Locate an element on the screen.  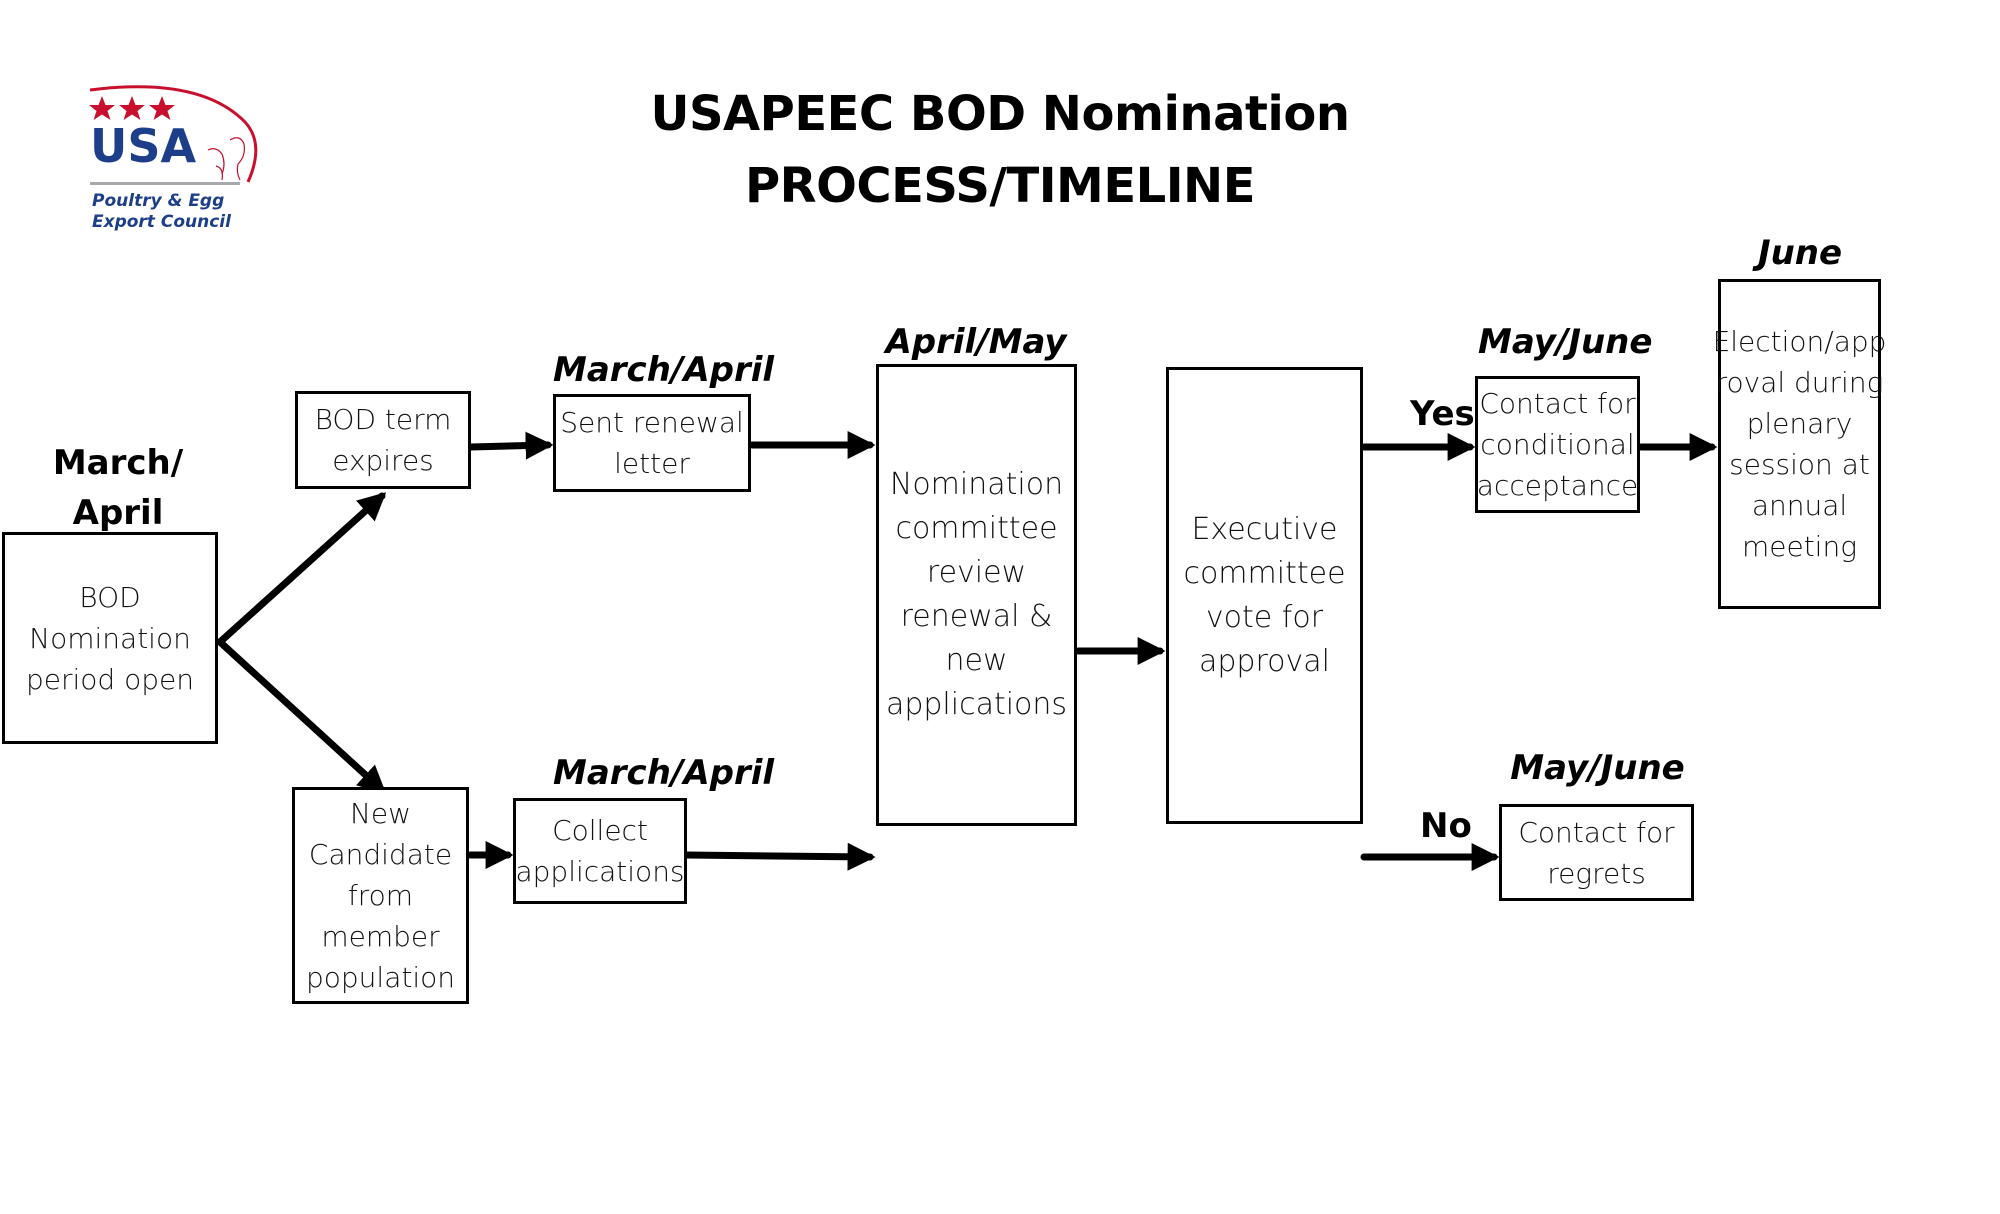
branch-label-yes: Yes is located at coordinates (1442, 414).